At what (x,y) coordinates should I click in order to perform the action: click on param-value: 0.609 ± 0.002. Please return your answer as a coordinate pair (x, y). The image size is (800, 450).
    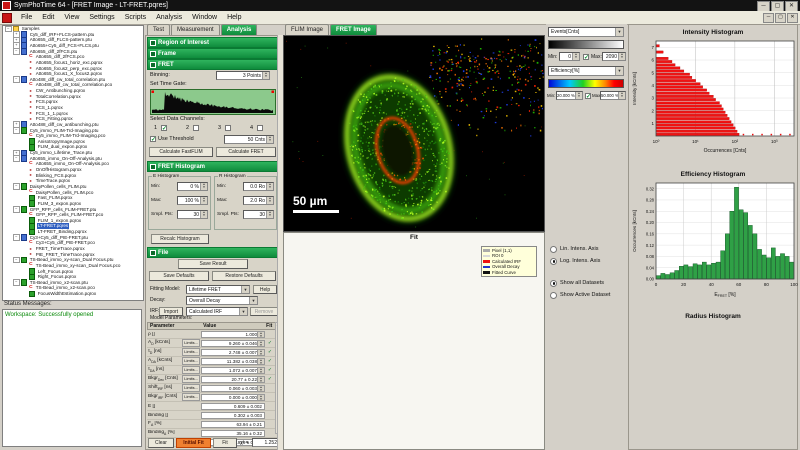
    Looking at the image, I should click on (233, 406).